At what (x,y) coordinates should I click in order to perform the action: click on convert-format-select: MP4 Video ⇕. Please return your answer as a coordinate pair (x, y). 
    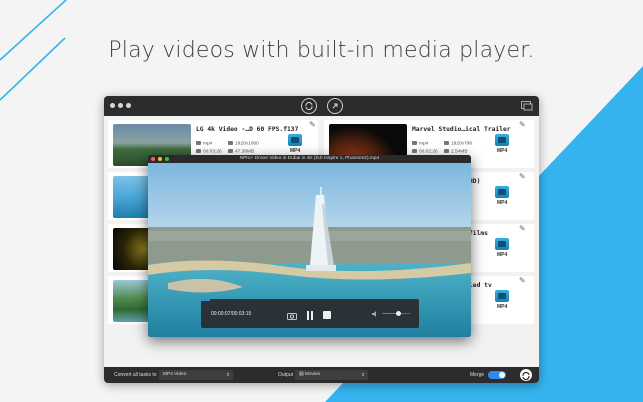
    Looking at the image, I should click on (196, 375).